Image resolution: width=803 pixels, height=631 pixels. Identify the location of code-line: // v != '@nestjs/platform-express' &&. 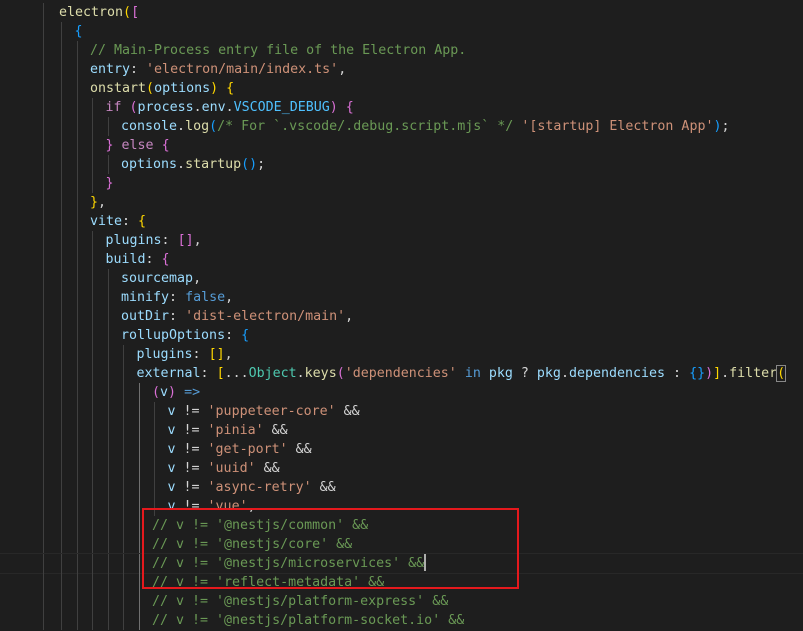
(401, 601).